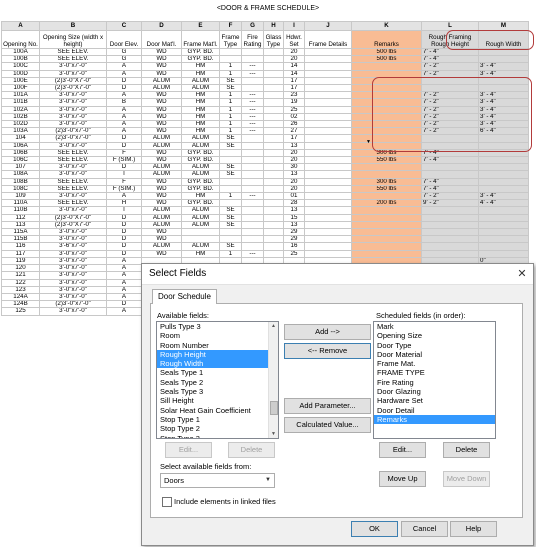 Image resolution: width=536 pixels, height=547 pixels. I want to click on column-header: Opening No., so click(20, 39).